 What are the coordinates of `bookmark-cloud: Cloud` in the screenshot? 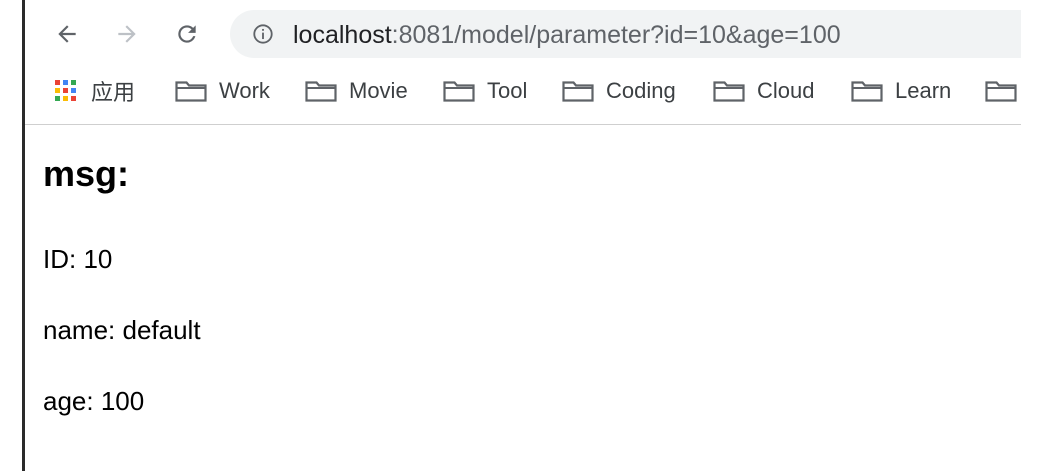 It's located at (763, 91).